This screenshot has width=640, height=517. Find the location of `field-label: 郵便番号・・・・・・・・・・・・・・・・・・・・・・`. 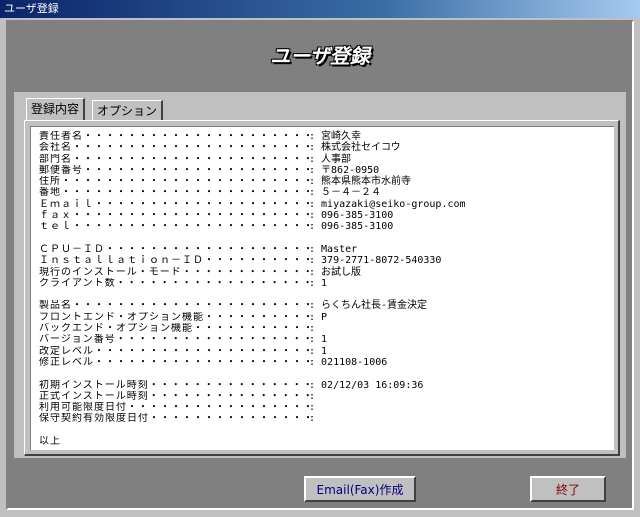

field-label: 郵便番号・・・・・・・・・・・・・・・・・・・・・・ is located at coordinates (174, 170).